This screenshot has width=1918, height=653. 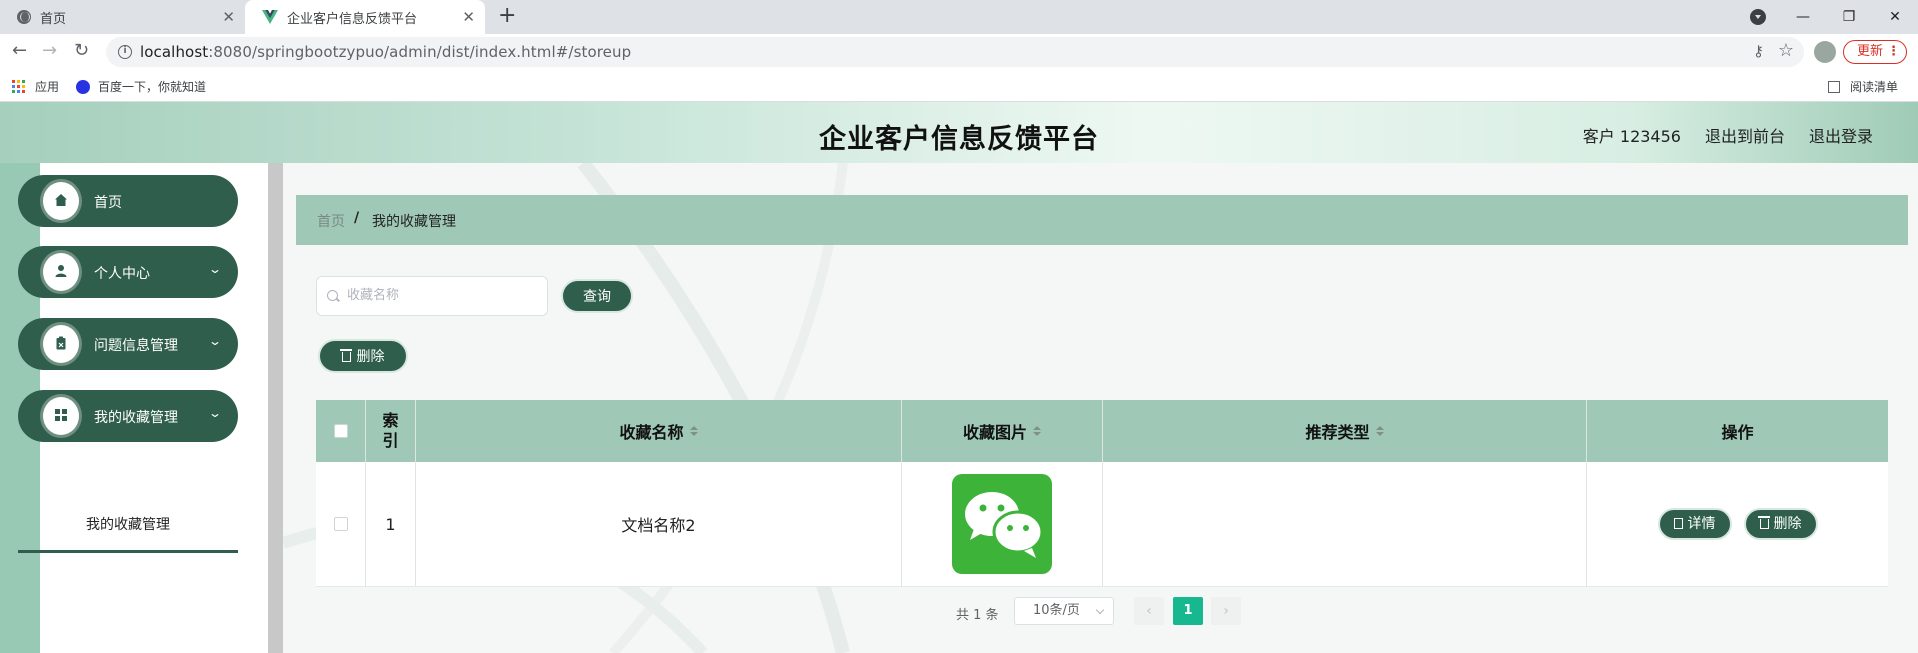 What do you see at coordinates (61, 272) in the screenshot?
I see `user-icon` at bounding box center [61, 272].